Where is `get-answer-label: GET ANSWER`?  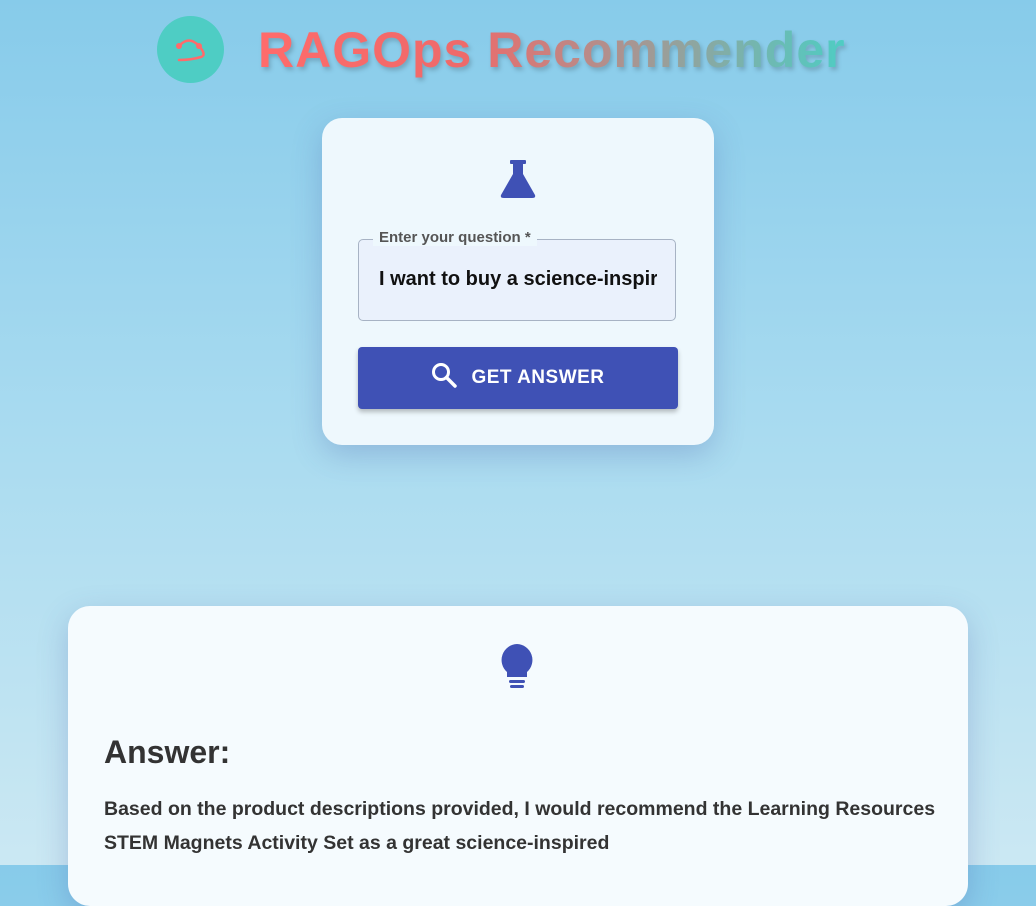 get-answer-label: GET ANSWER is located at coordinates (538, 377).